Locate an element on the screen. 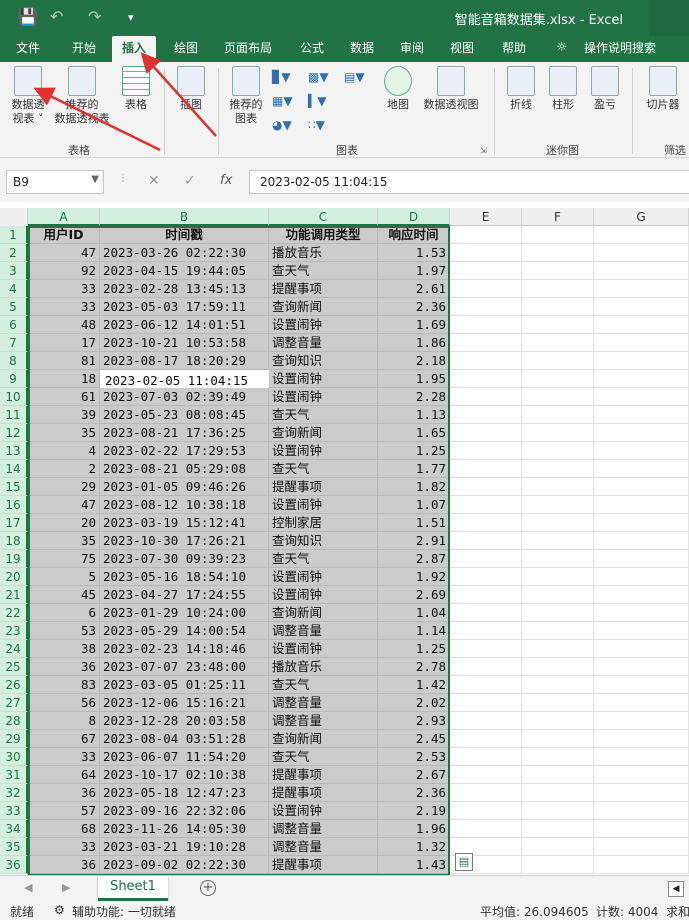 This screenshot has width=689, height=920. data-cell: 6 is located at coordinates (64, 613).